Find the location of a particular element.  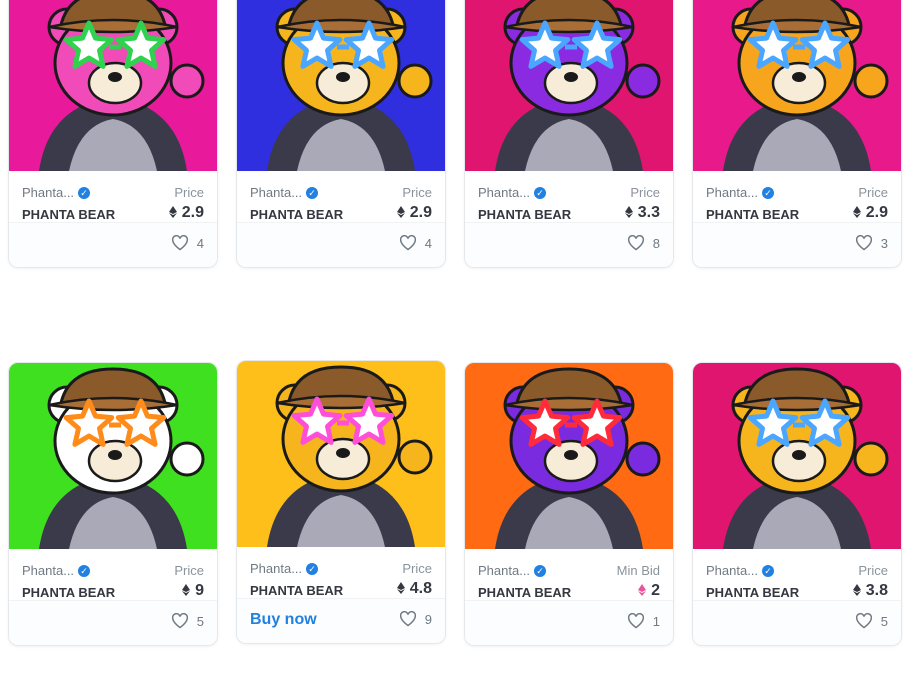

price-value: 9 is located at coordinates (193, 591).